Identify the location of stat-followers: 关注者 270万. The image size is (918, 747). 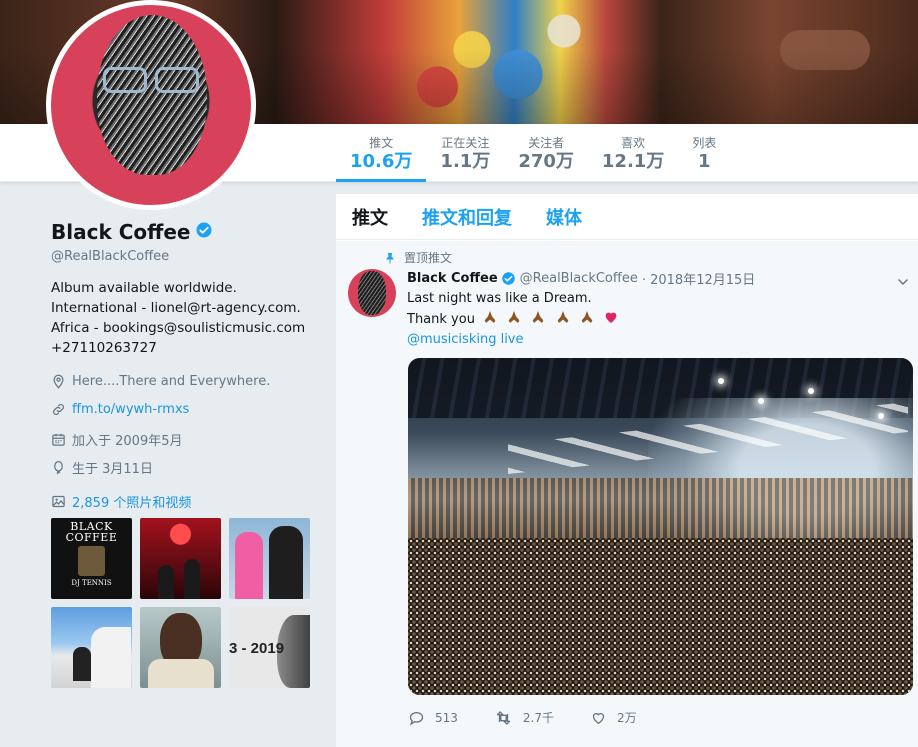
(546, 153).